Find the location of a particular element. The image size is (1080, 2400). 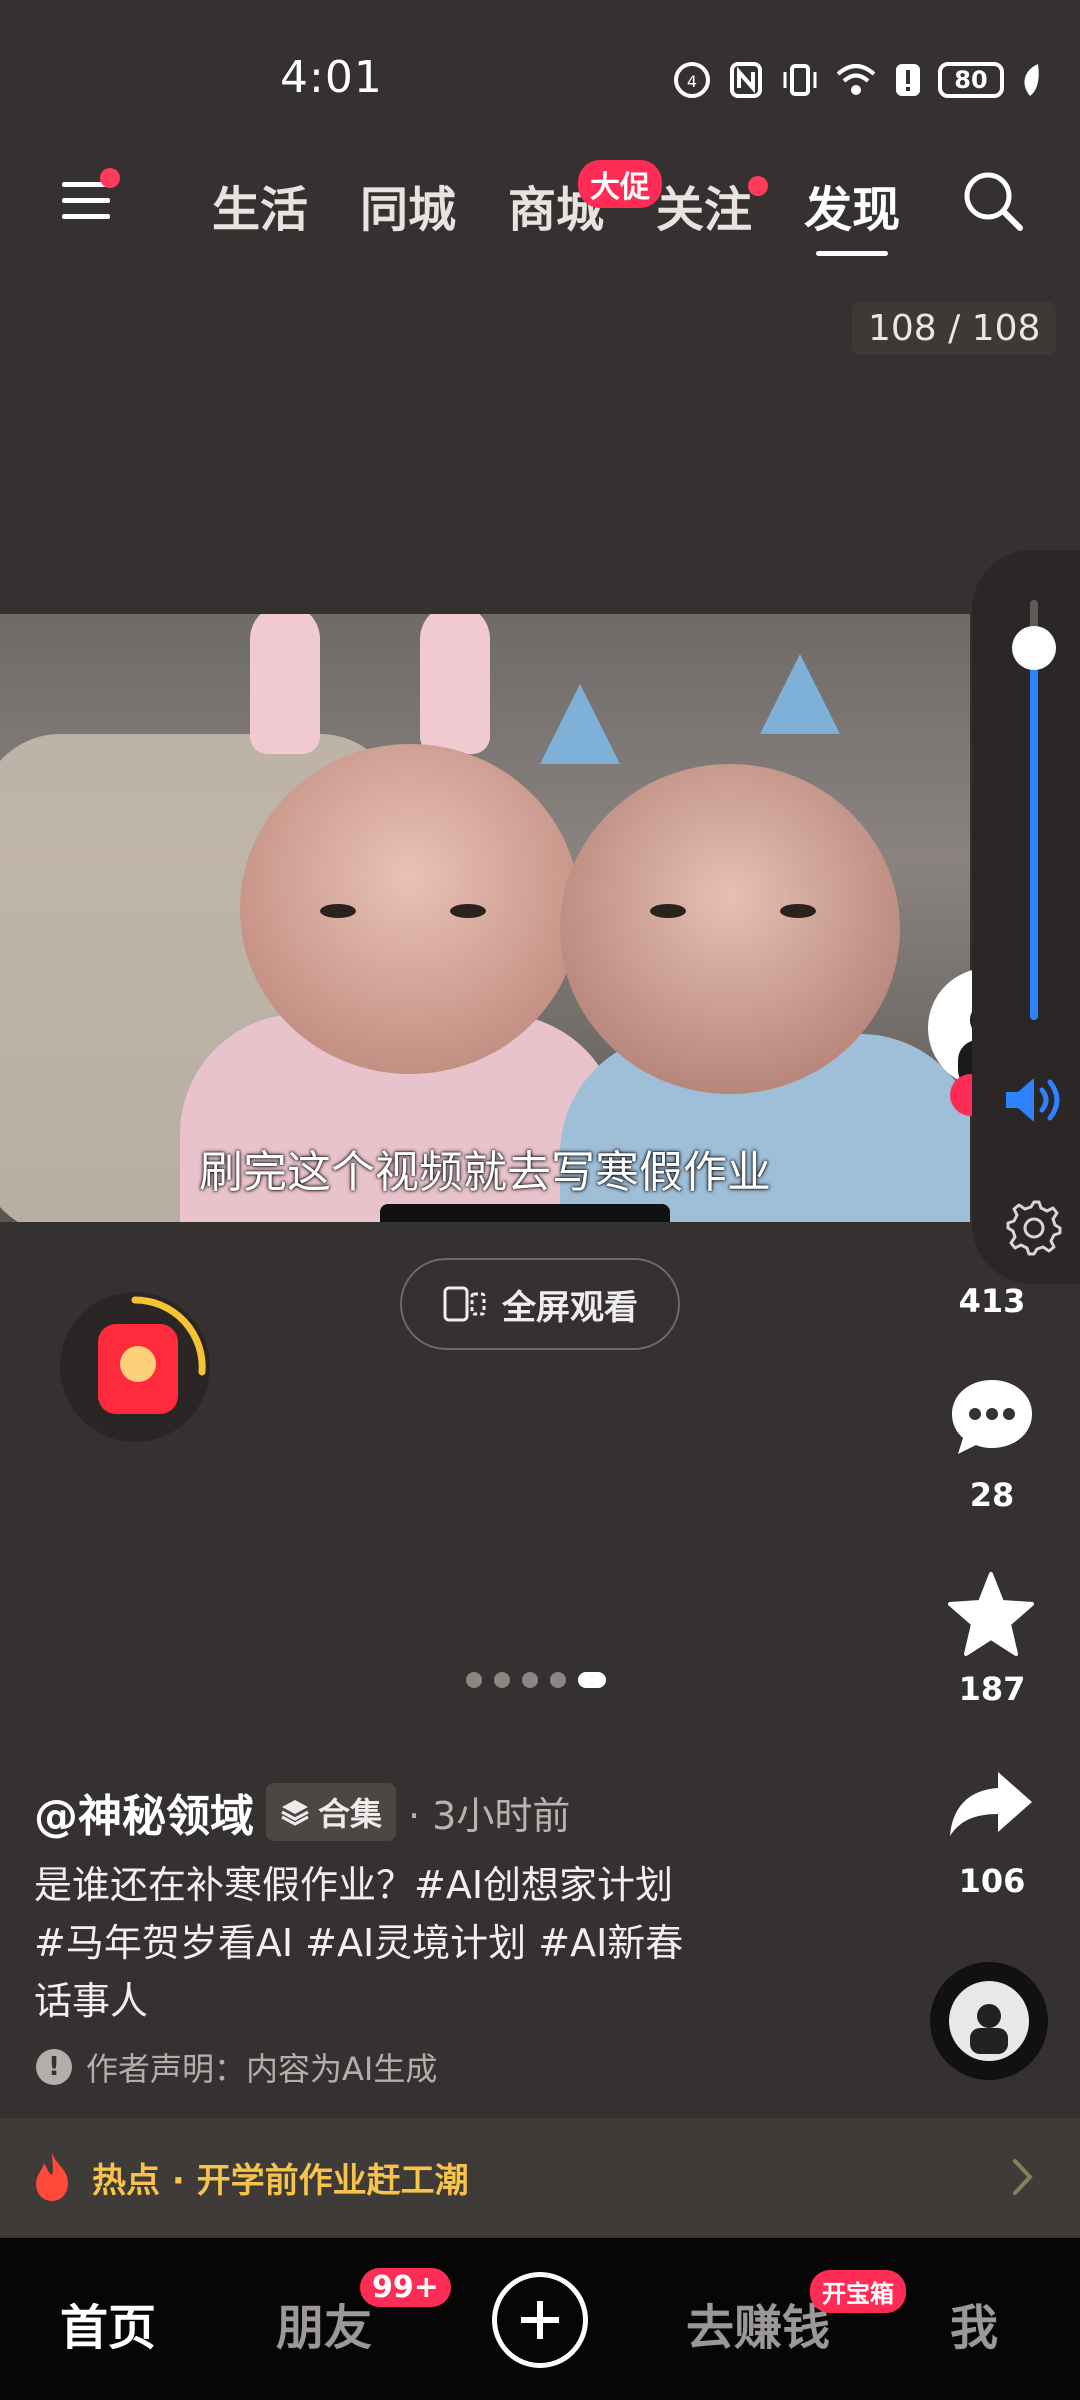

warning-icon: ! is located at coordinates (54, 2067).